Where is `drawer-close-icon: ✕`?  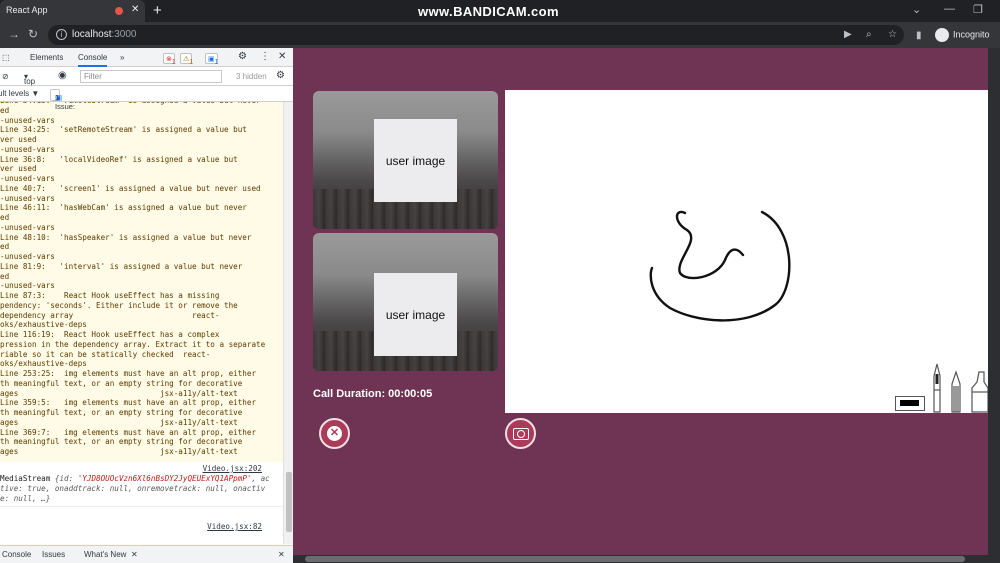
drawer-close-icon: ✕ is located at coordinates (281, 554).